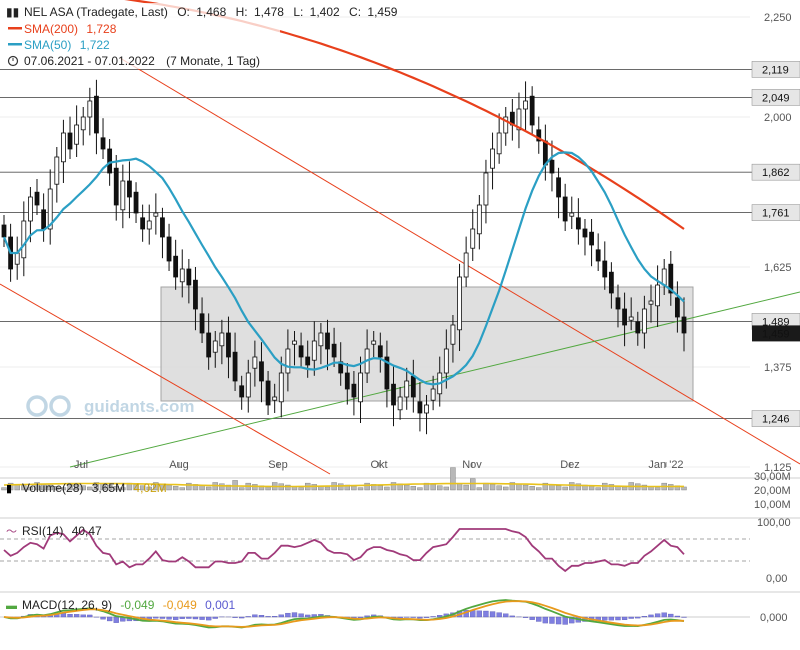  Describe the element at coordinates (15, 44) in the screenshot. I see `sma50-swatch` at that location.